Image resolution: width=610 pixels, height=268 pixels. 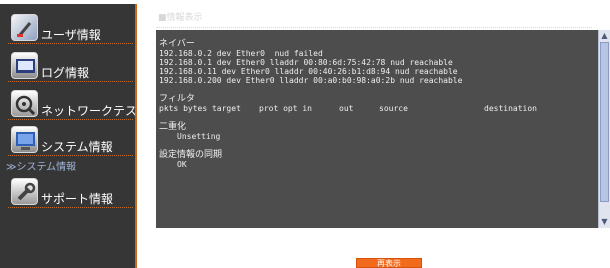 I want to click on support-icon, so click(x=24, y=191).